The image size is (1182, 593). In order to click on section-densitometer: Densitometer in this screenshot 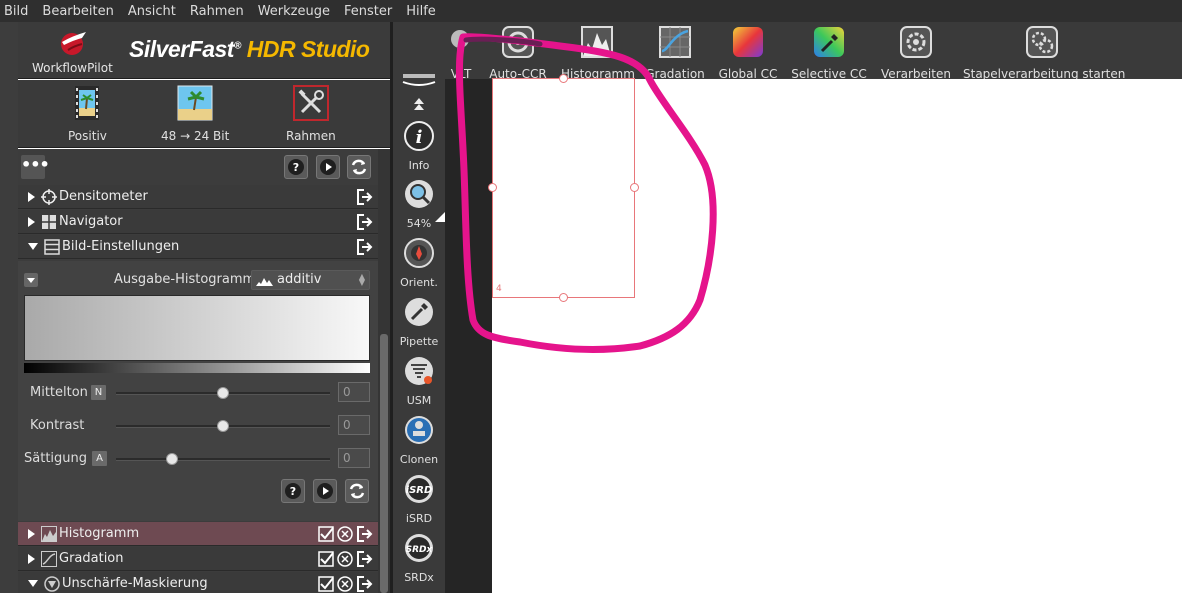, I will do `click(198, 197)`.